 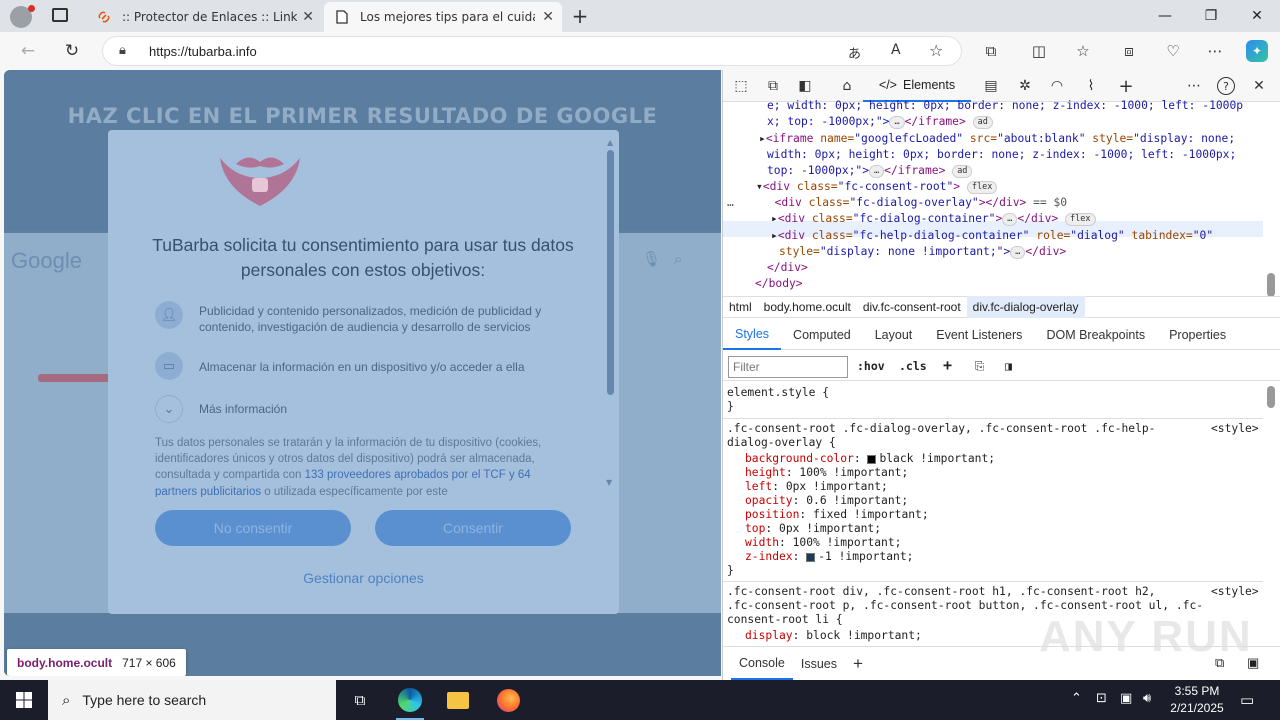 I want to click on meet-now-icon: ⊡, so click(x=1101, y=698).